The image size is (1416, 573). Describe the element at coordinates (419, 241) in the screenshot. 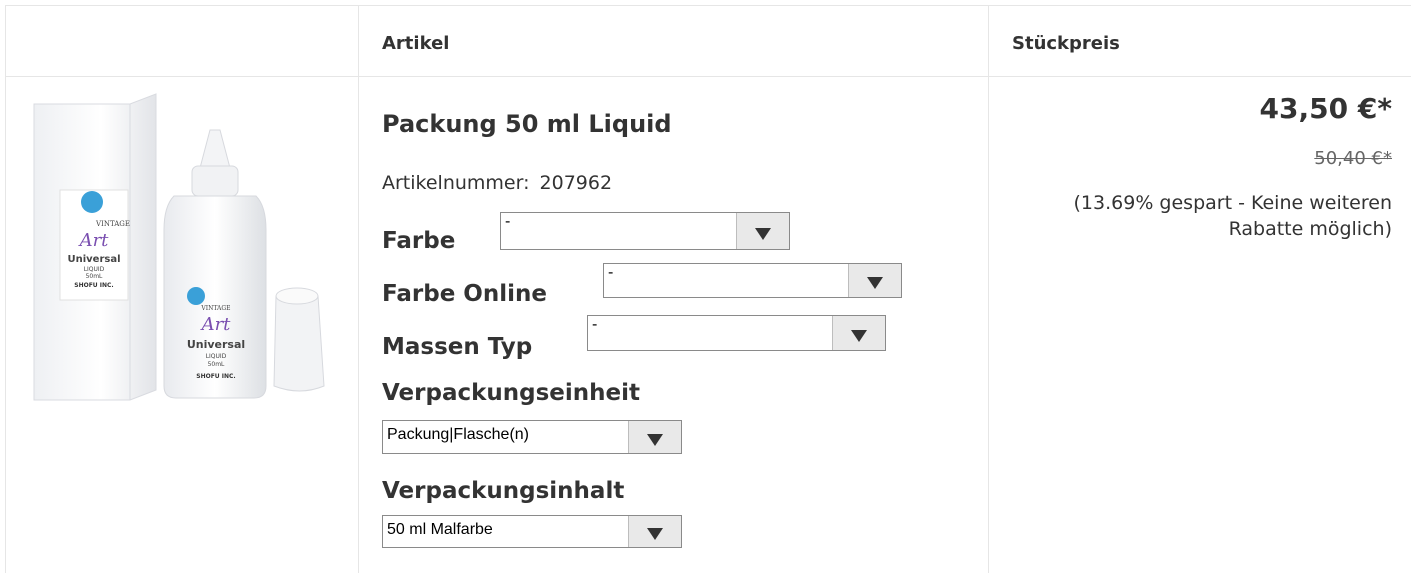

I see `option-label-farbe: Farbe` at that location.